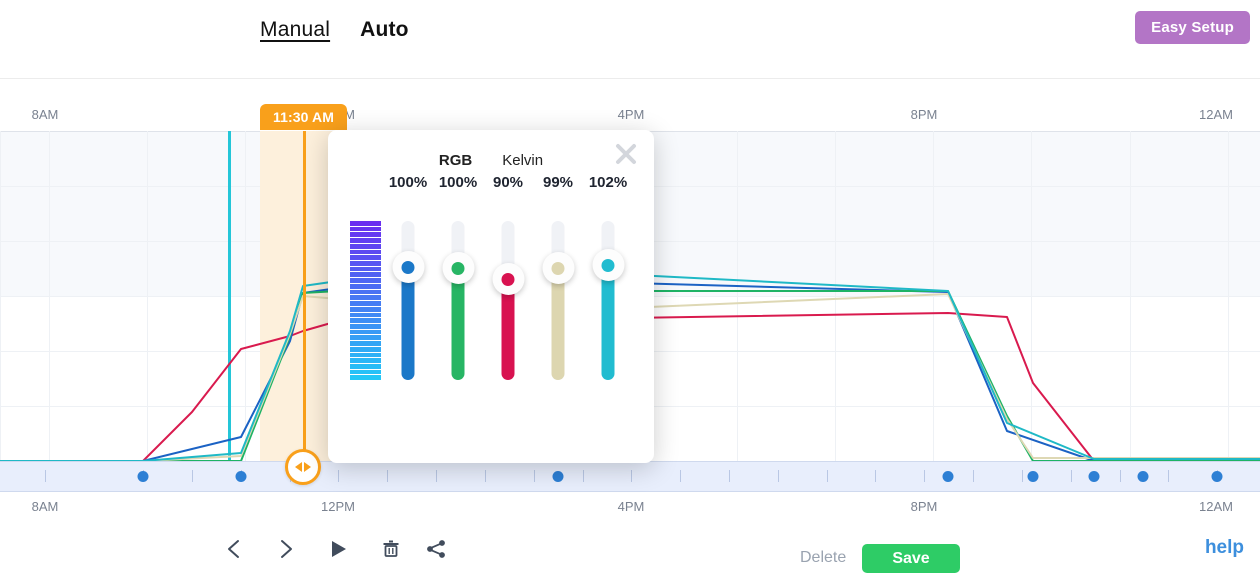 The image size is (1260, 584). Describe the element at coordinates (508, 182) in the screenshot. I see `channel-percent-ch3: 90%` at that location.